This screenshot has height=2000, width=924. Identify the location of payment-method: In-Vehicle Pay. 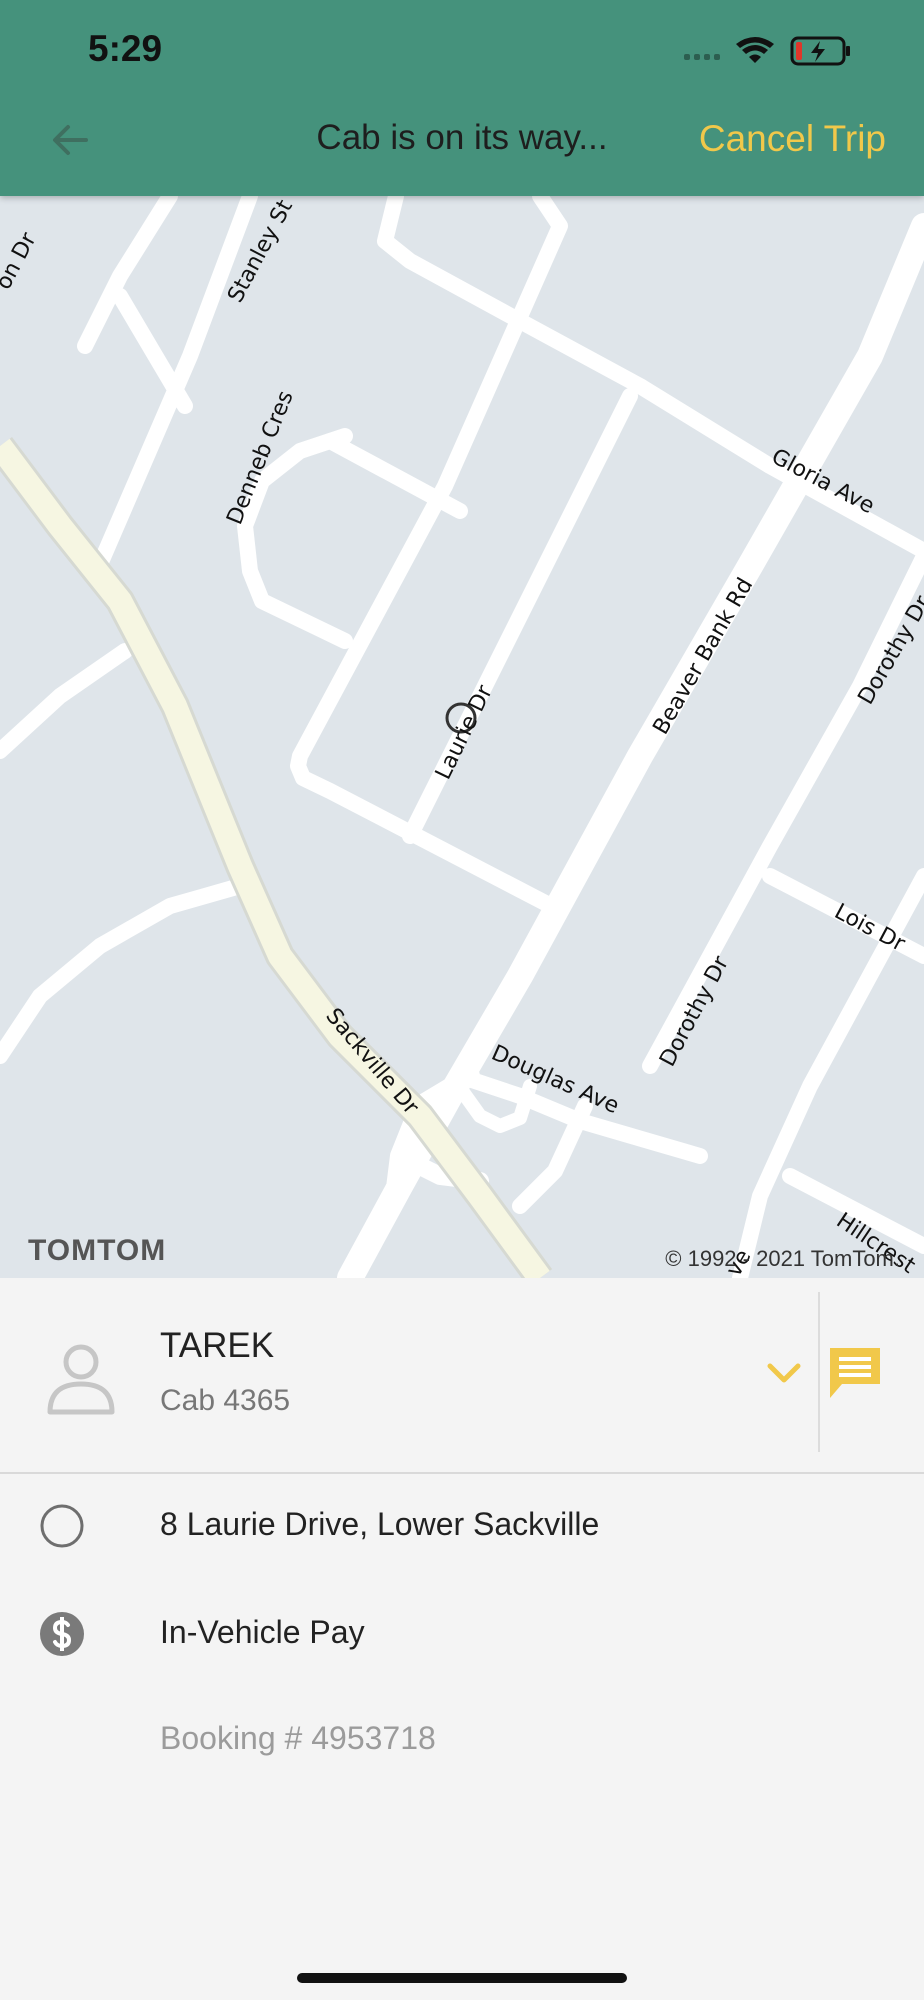
(262, 1632).